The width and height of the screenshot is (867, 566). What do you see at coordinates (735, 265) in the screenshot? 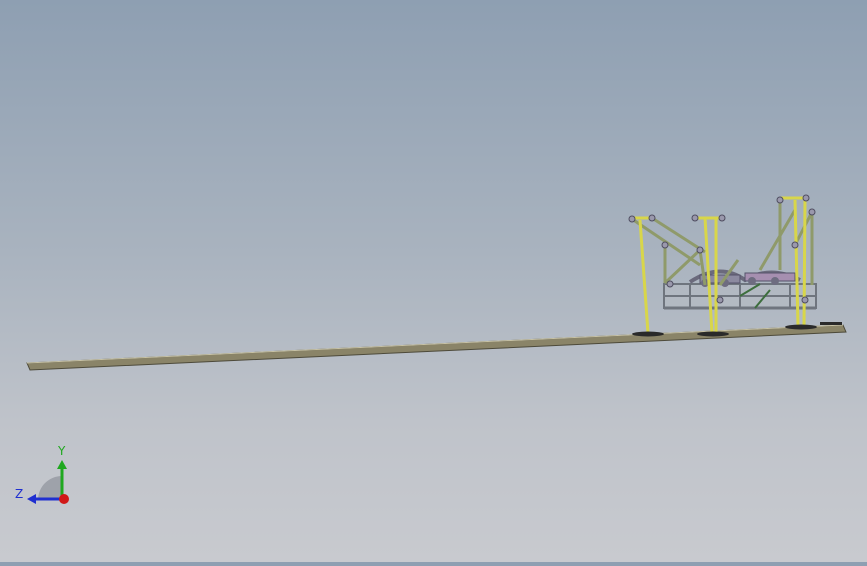
I see `launching-gantry-assembly` at bounding box center [735, 265].